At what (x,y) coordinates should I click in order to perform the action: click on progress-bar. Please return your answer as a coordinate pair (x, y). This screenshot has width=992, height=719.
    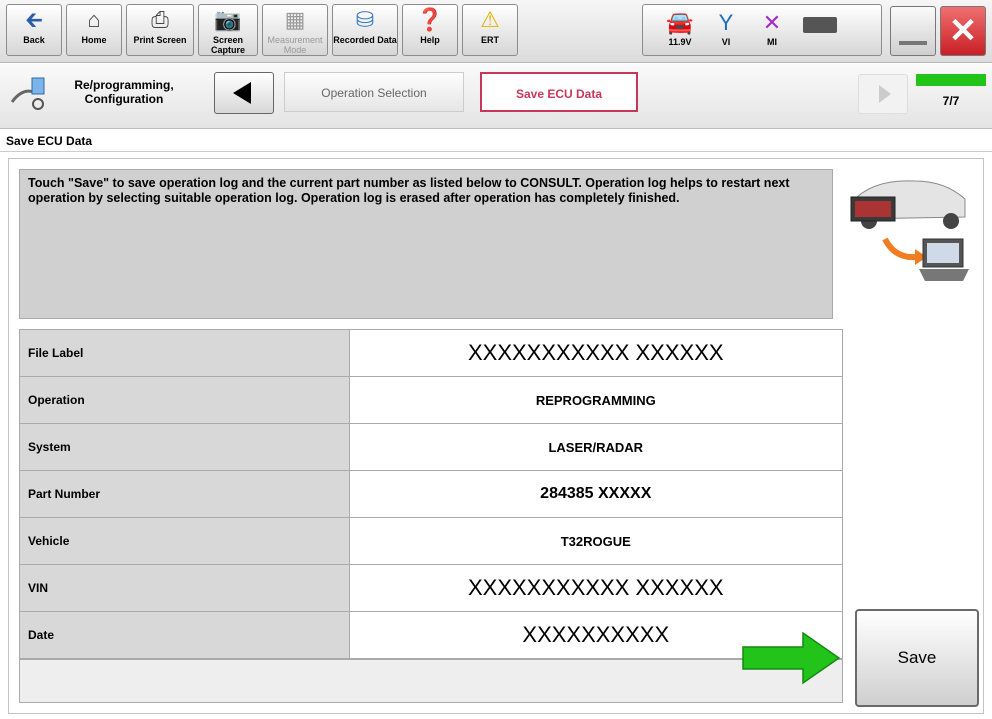
    Looking at the image, I should click on (951, 80).